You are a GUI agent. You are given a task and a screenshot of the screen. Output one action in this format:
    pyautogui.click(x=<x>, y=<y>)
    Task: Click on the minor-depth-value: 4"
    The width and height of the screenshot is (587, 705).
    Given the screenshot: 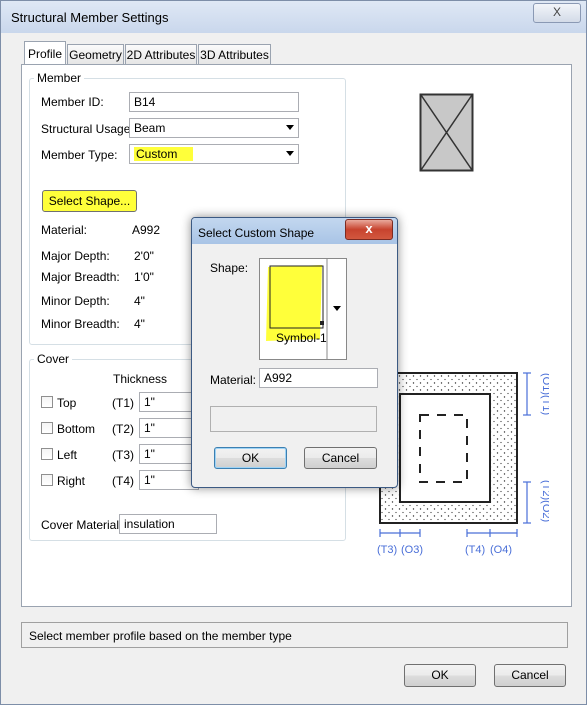 What is the action you would take?
    pyautogui.click(x=139, y=301)
    